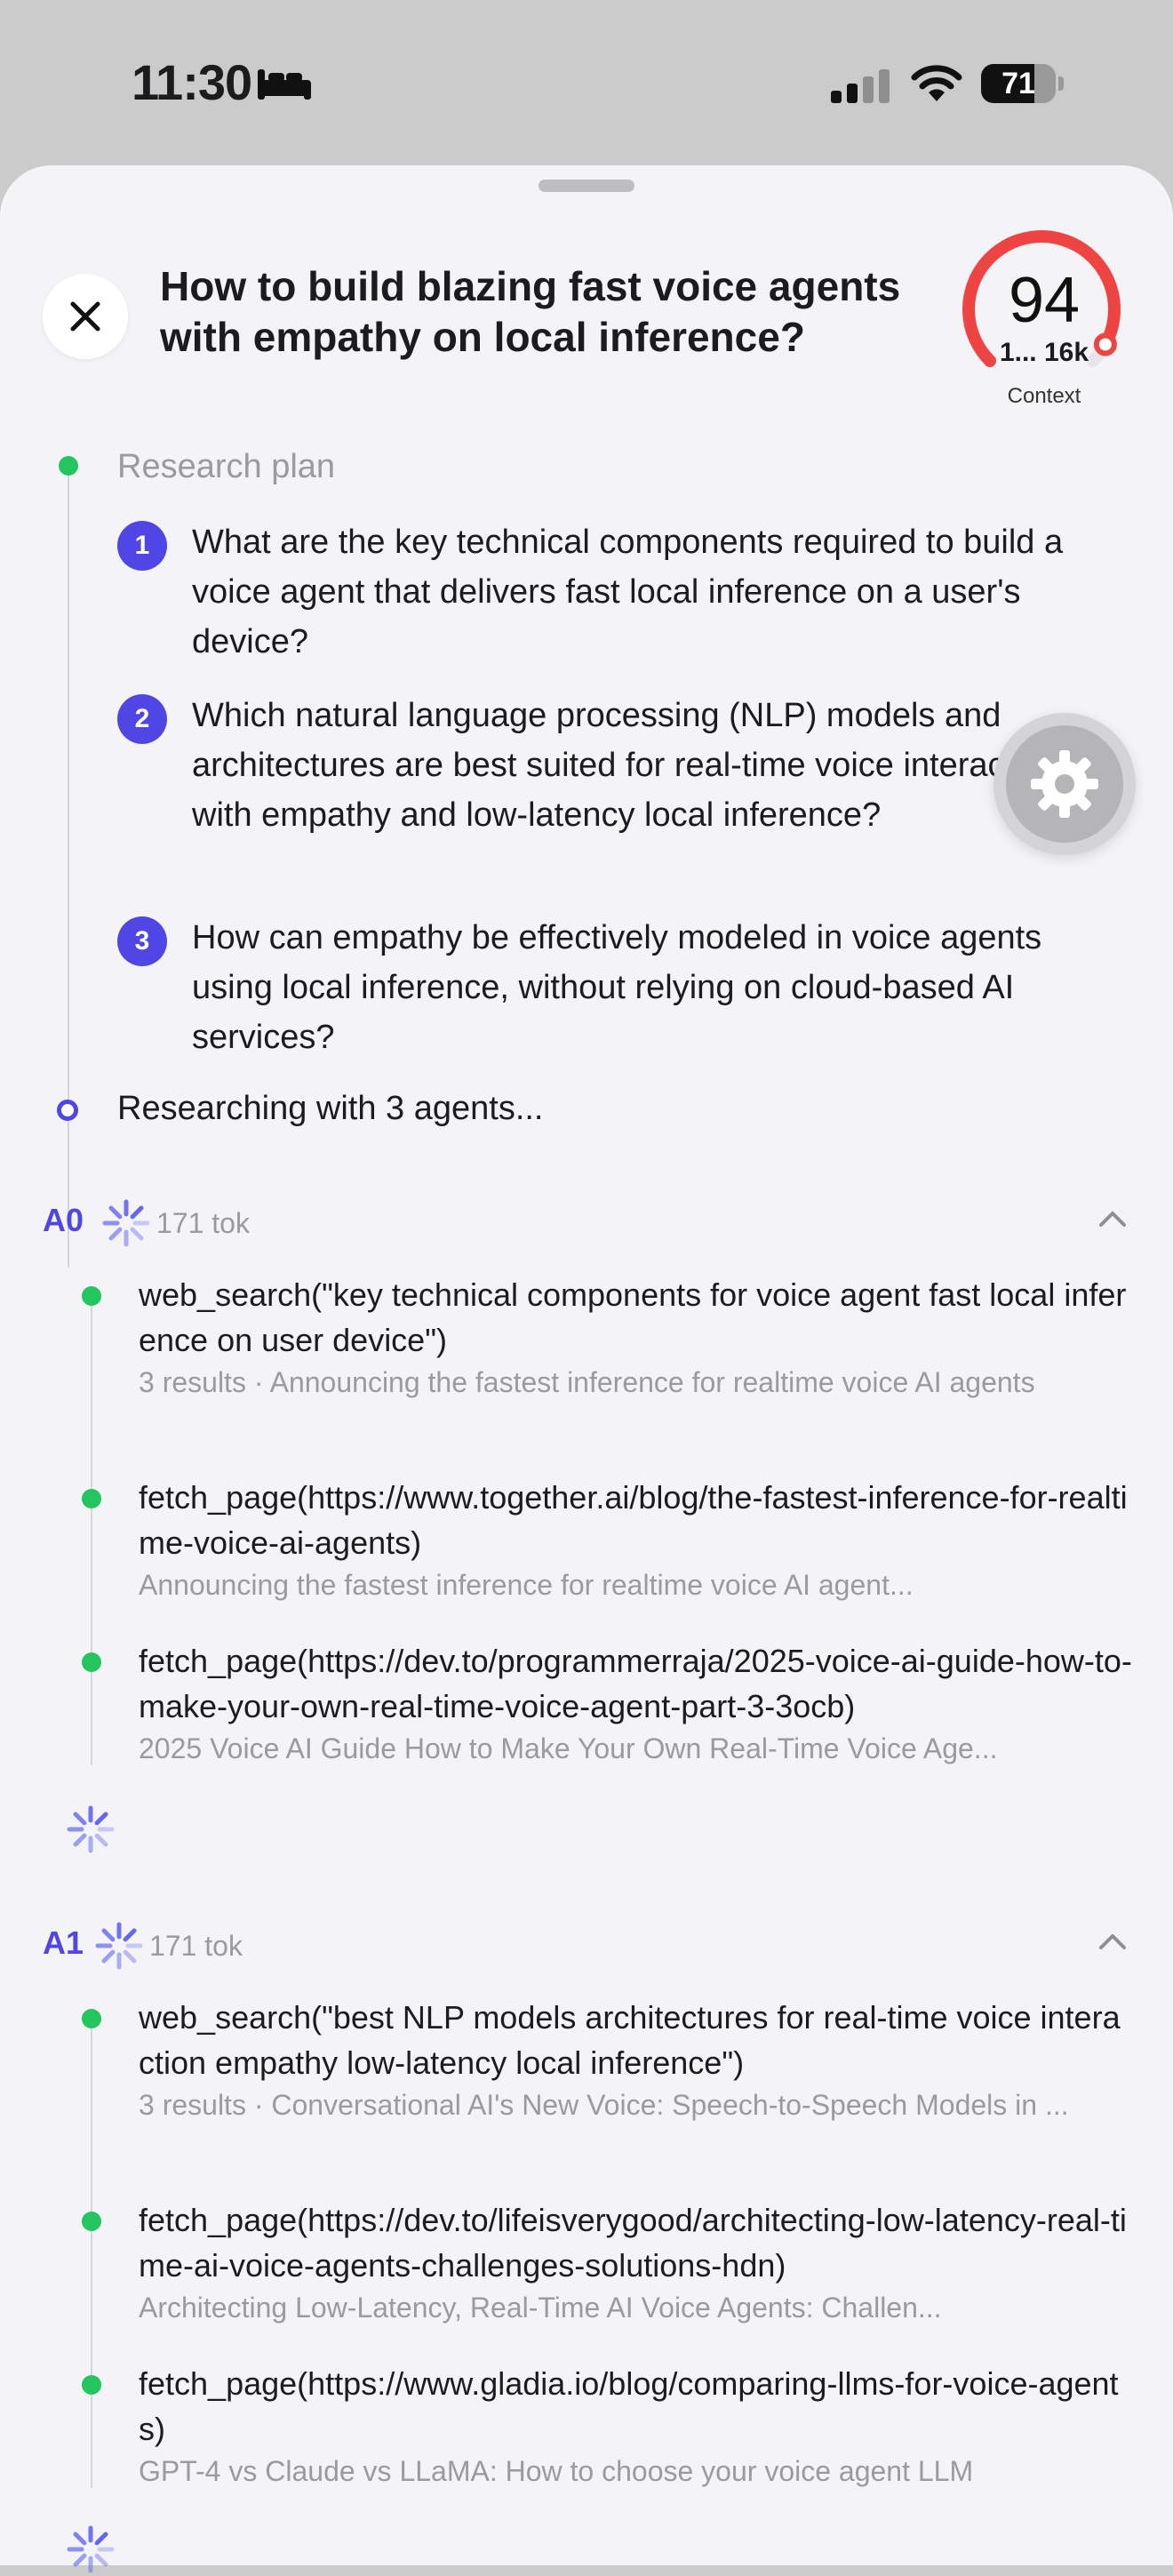 The width and height of the screenshot is (1173, 2576). What do you see at coordinates (1018, 83) in the screenshot?
I see `battery-percent: 71` at bounding box center [1018, 83].